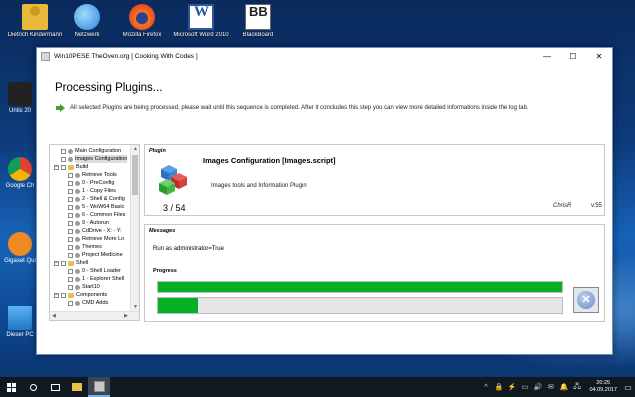  I want to click on tree-item: 1 - Copy Files, so click(89, 191).